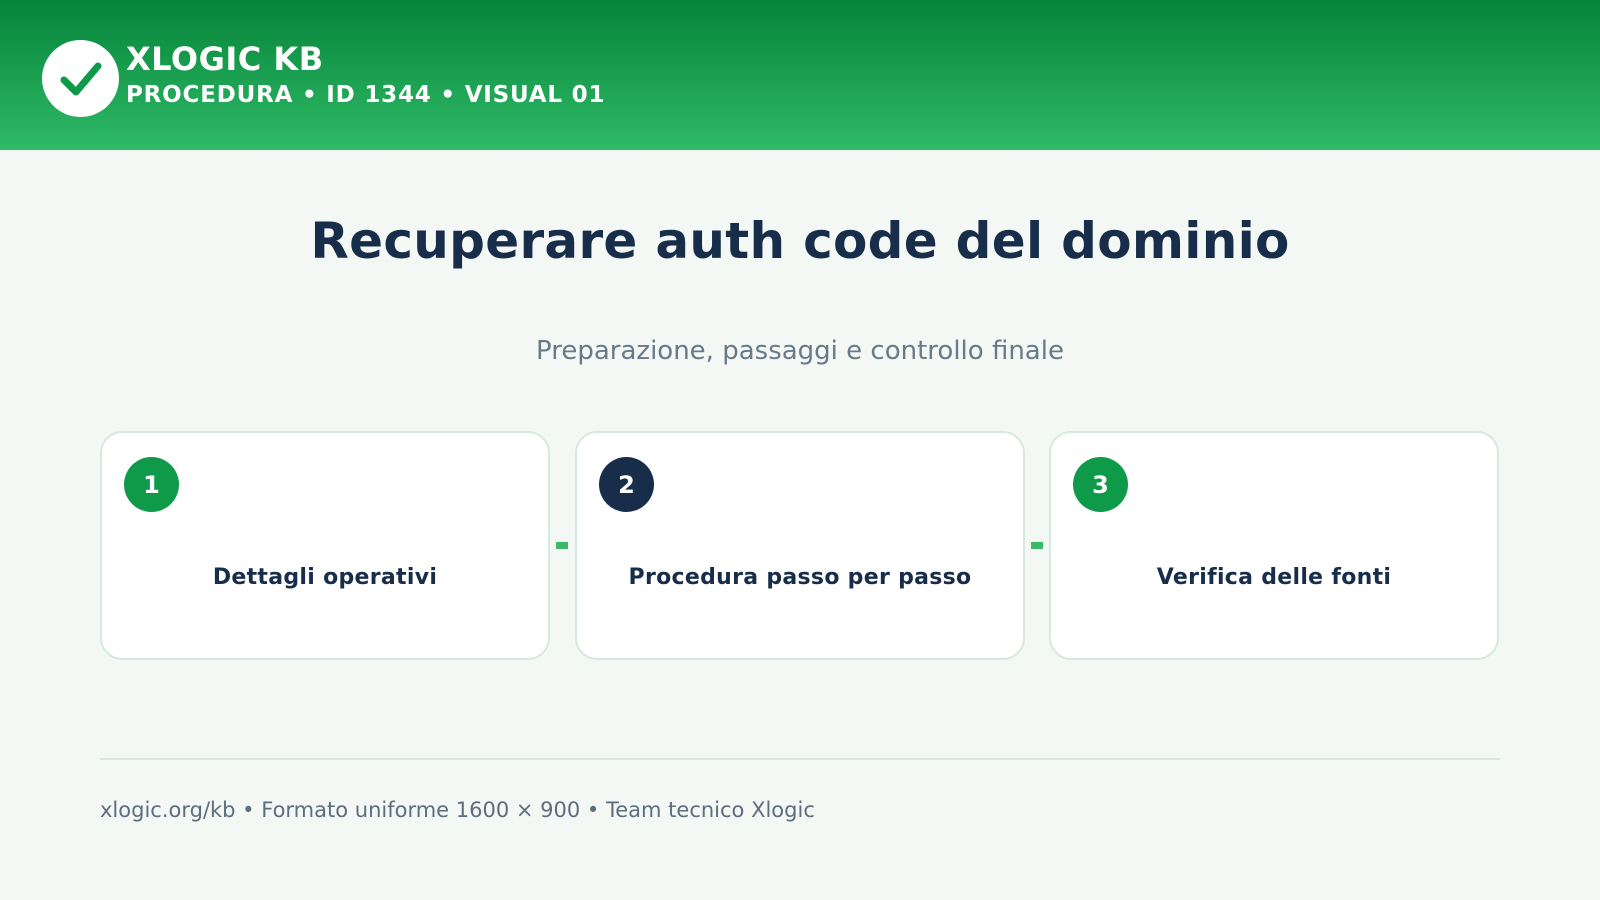 The height and width of the screenshot is (900, 1600). What do you see at coordinates (800, 241) in the screenshot?
I see `page-title: Recuperare auth code del dominio` at bounding box center [800, 241].